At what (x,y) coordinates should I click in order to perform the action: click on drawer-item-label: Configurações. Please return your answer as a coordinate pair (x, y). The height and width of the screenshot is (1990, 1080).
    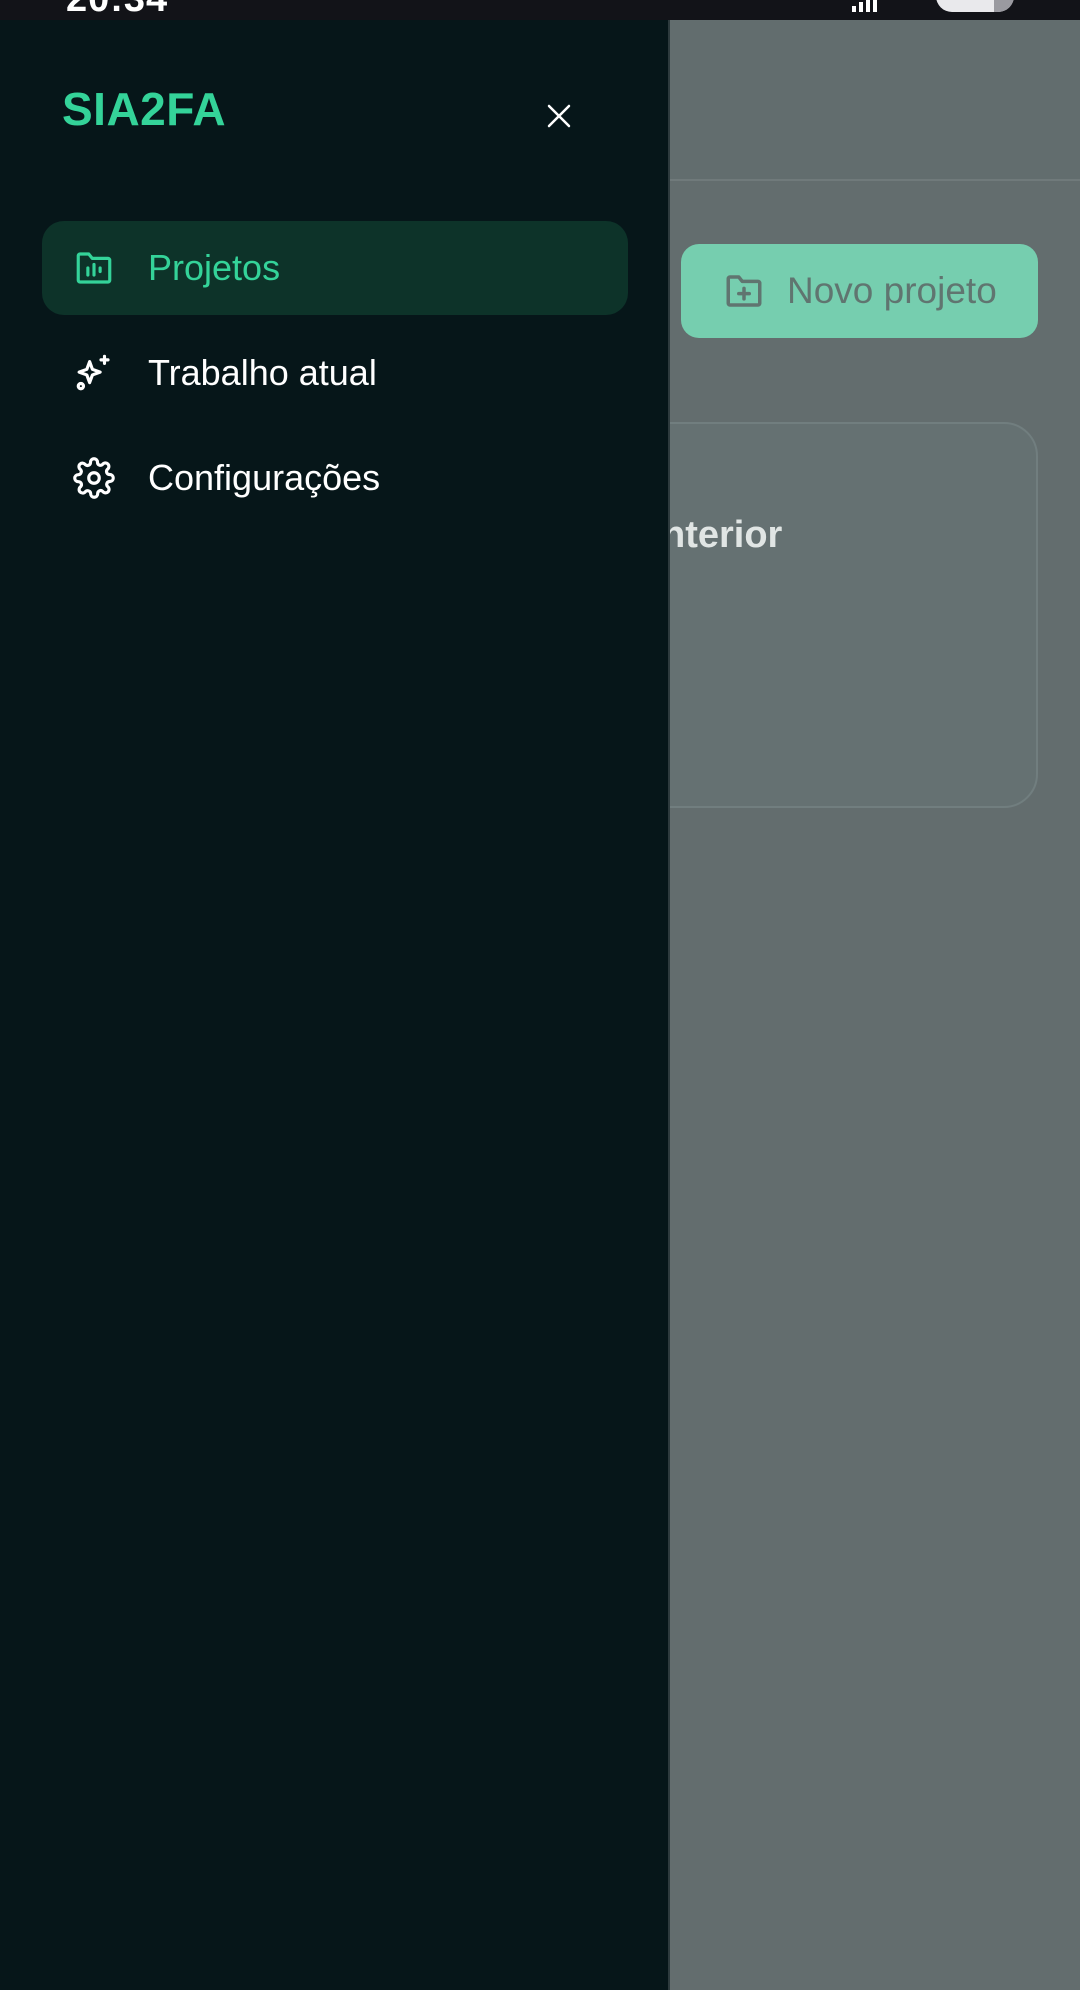
    Looking at the image, I should click on (264, 477).